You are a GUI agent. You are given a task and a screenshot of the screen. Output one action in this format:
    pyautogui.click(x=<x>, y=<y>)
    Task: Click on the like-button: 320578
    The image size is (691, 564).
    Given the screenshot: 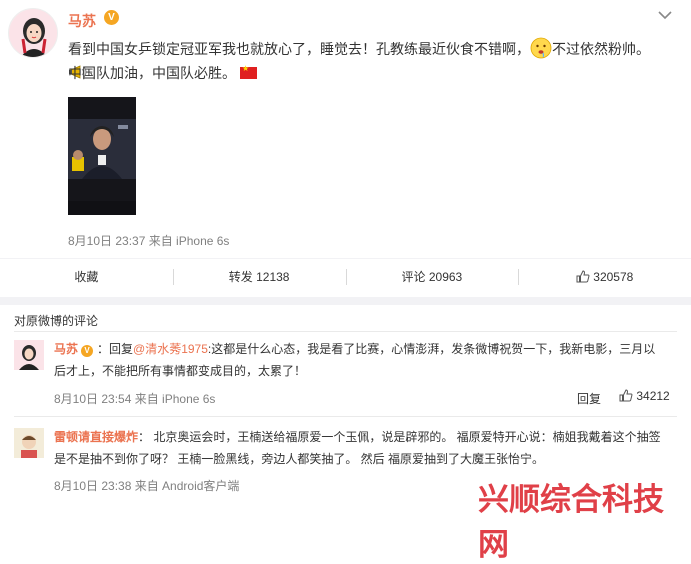 What is the action you would take?
    pyautogui.click(x=604, y=276)
    